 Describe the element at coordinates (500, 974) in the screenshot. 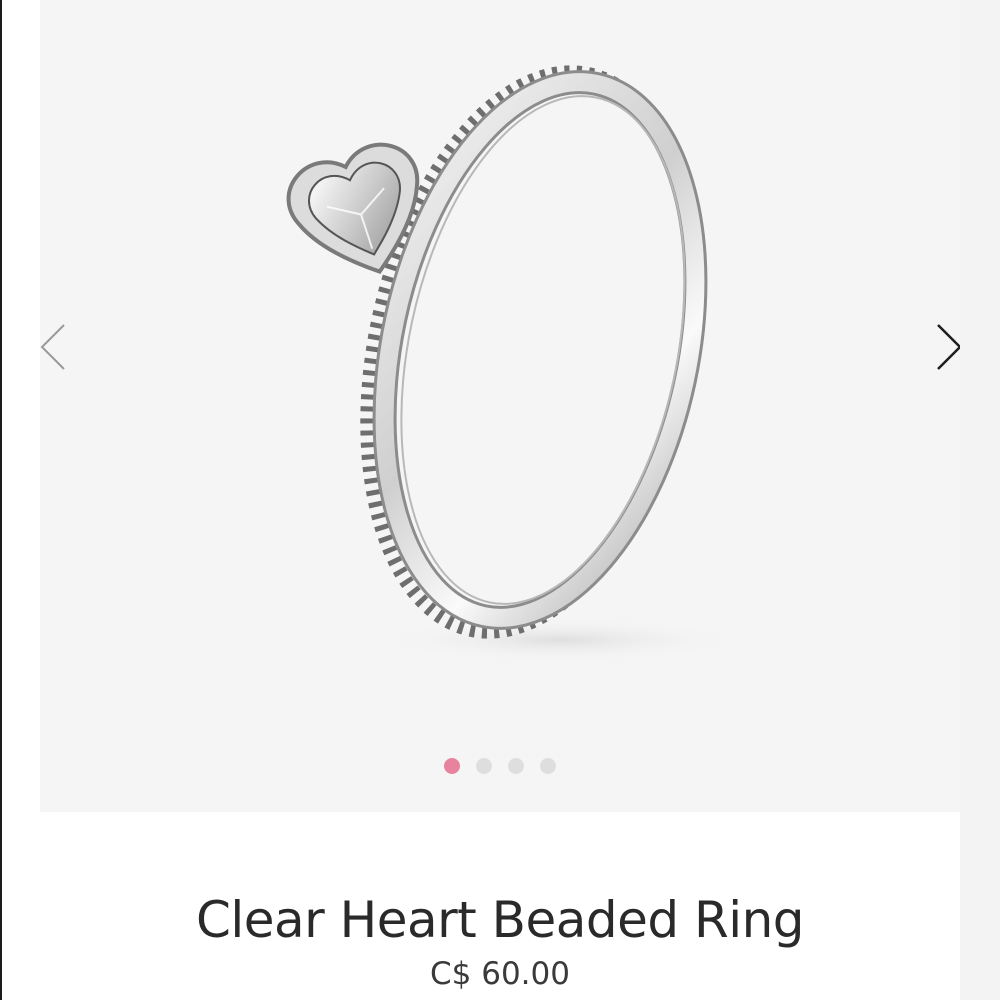

I see `product-price: C$ 60.00` at that location.